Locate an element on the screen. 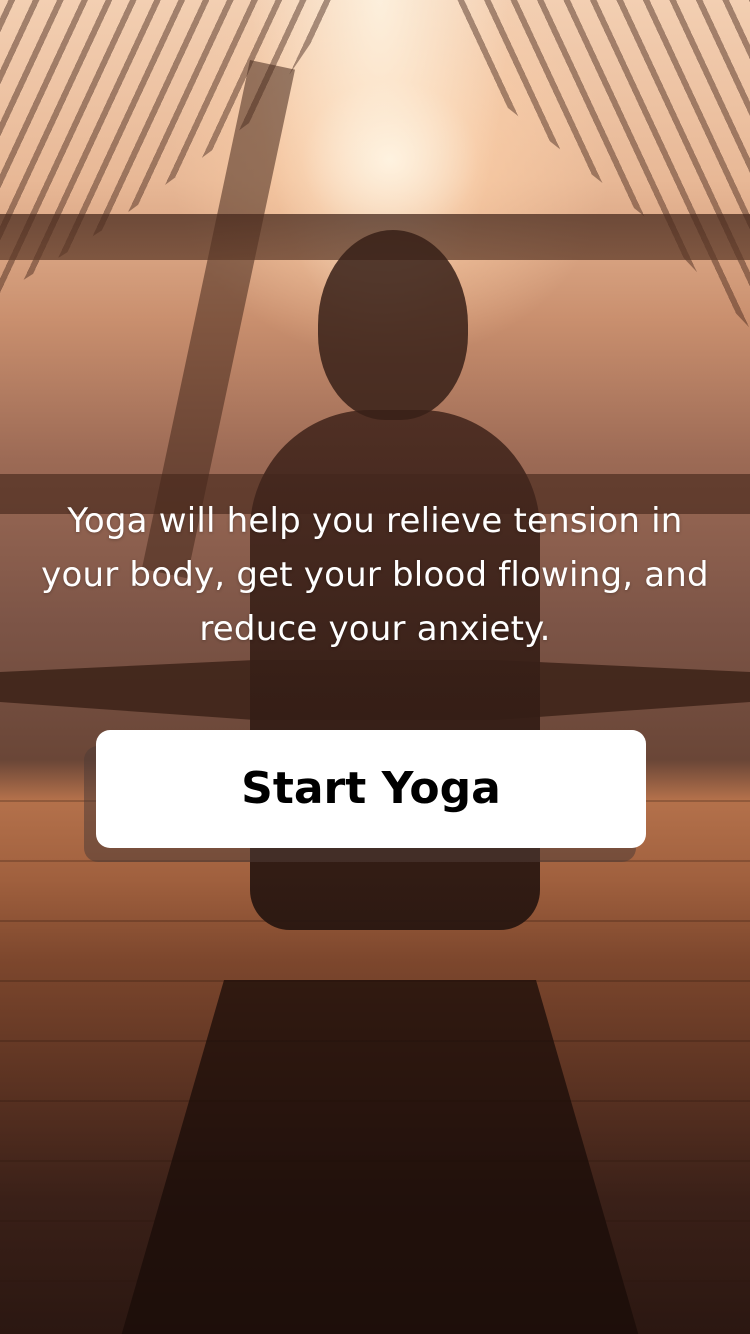 The image size is (750, 1334). meditating-figure-head is located at coordinates (393, 325).